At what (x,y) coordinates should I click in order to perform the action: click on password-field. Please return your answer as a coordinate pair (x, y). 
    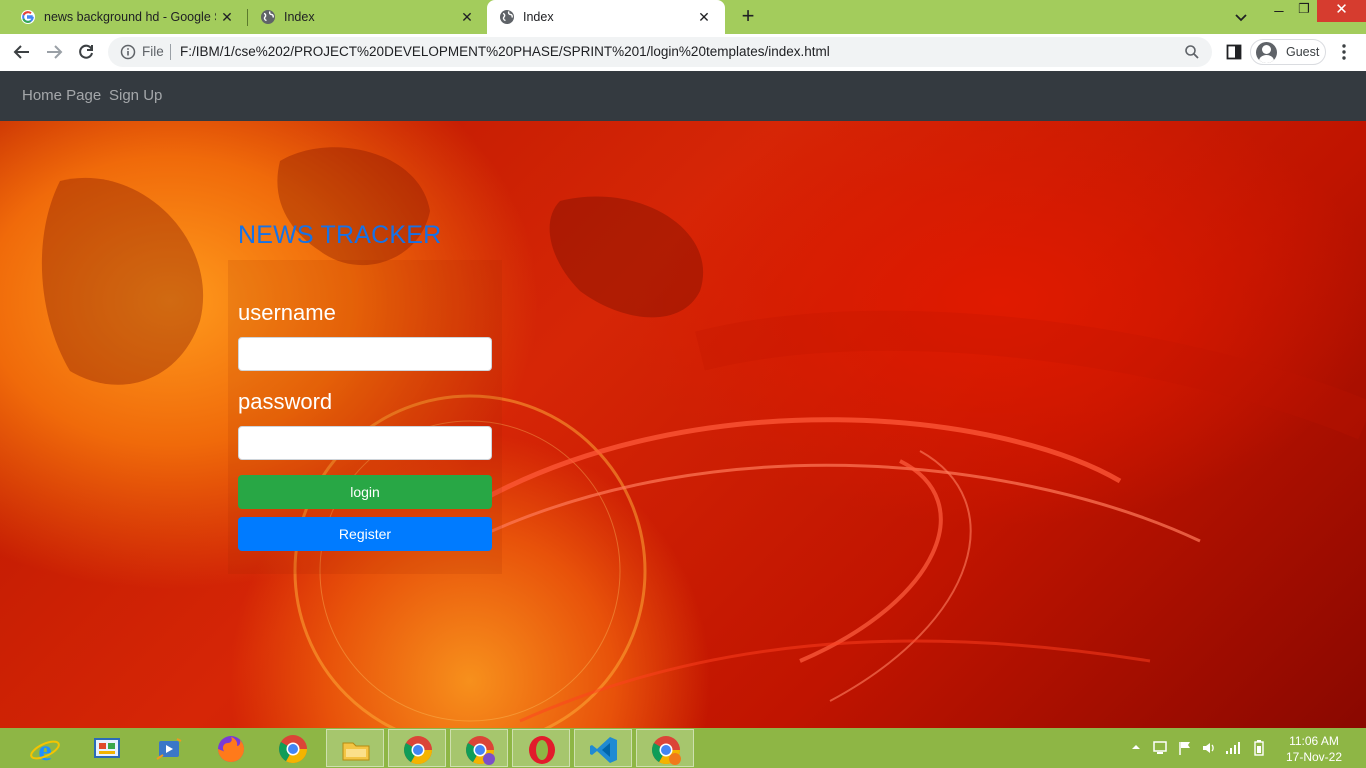
    Looking at the image, I should click on (365, 443).